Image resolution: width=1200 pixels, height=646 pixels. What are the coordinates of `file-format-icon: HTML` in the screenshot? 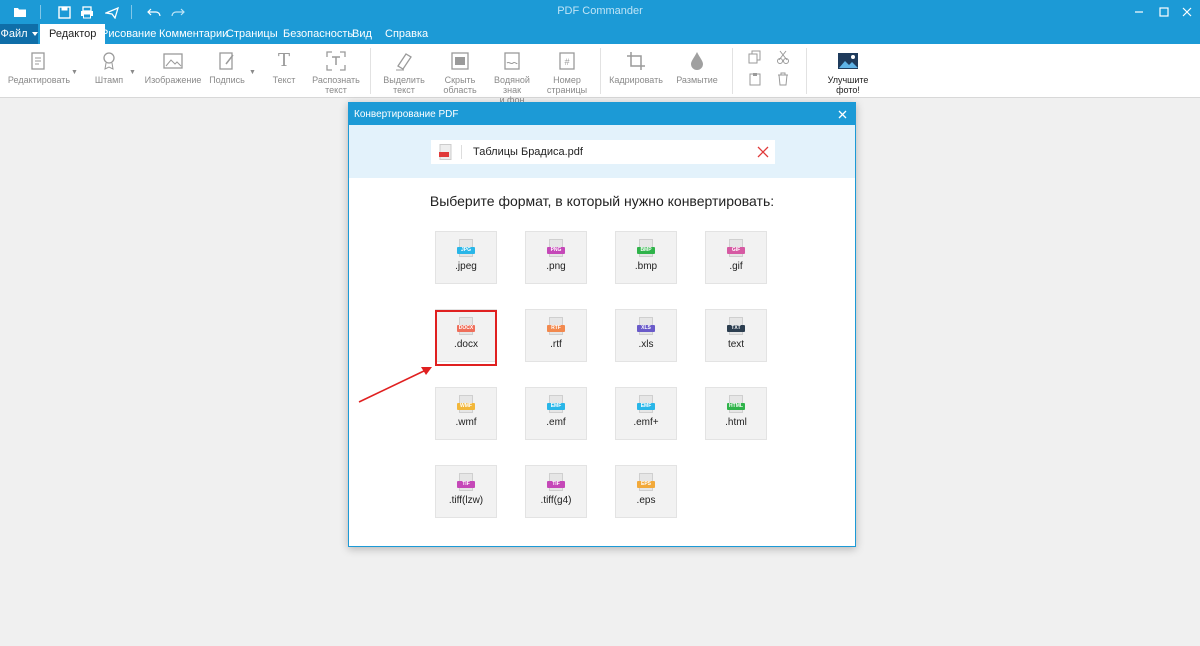 It's located at (736, 404).